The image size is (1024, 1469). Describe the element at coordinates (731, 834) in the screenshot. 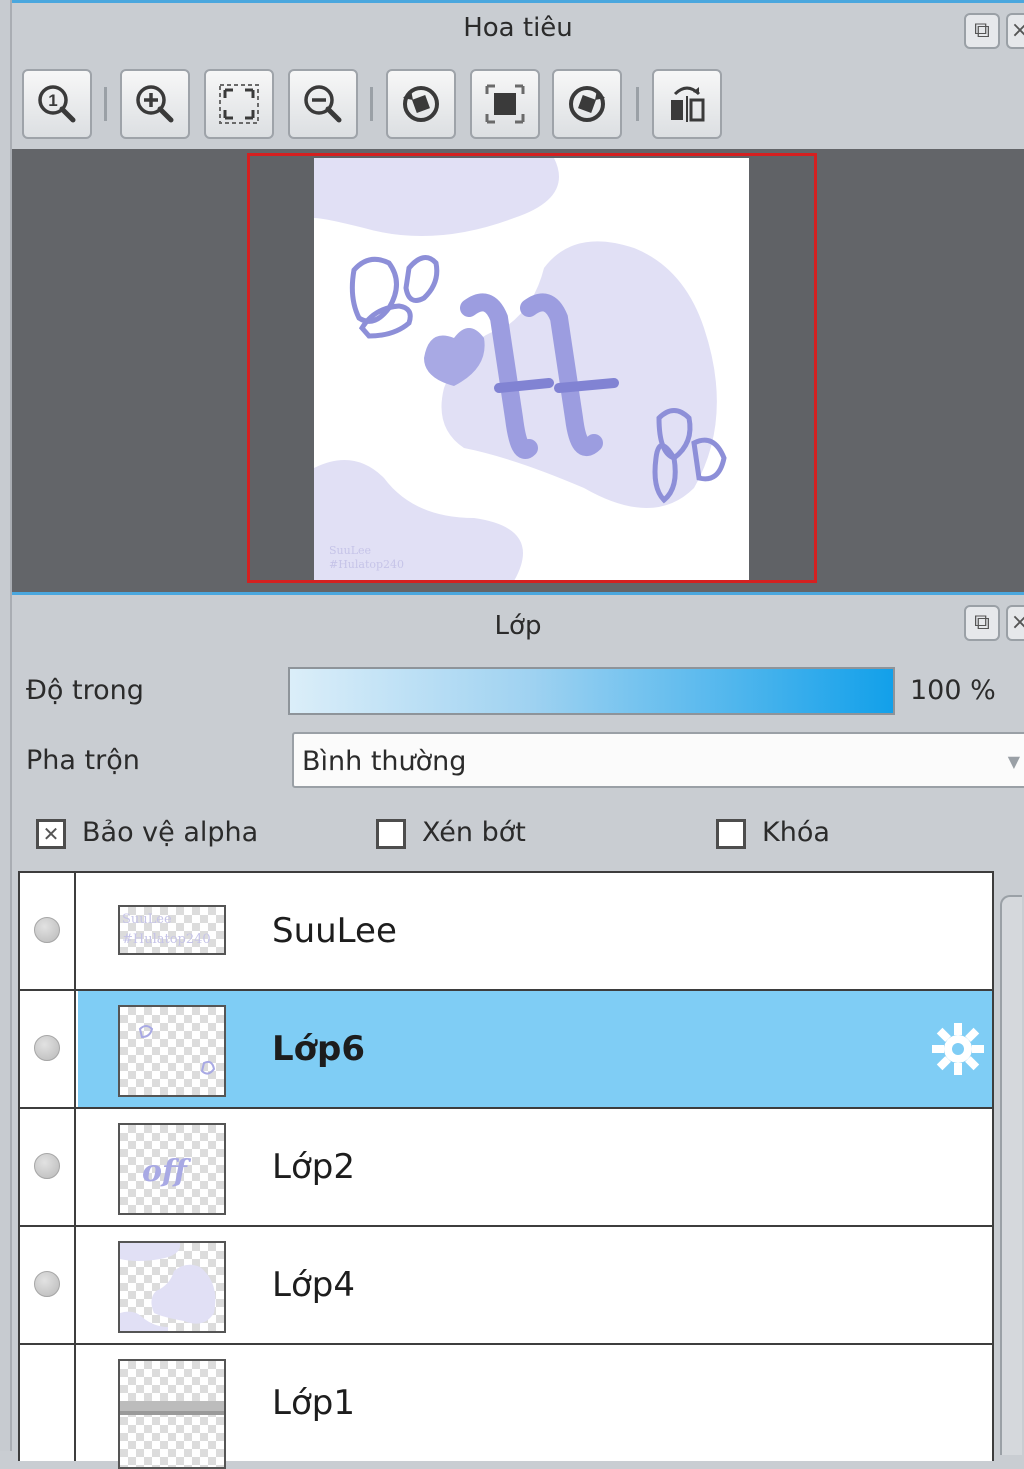

I see `lock-checkbox` at that location.